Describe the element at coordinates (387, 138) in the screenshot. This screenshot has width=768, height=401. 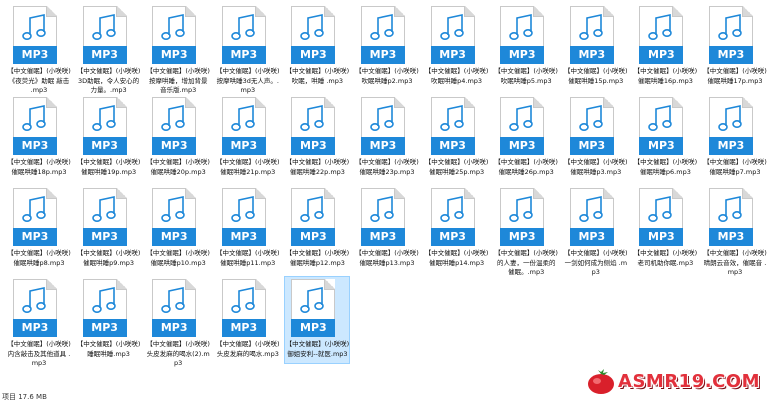
I see `file-item: MP3 【中文催眠】(小咲咲)催眠哄睡23p.mp3` at that location.